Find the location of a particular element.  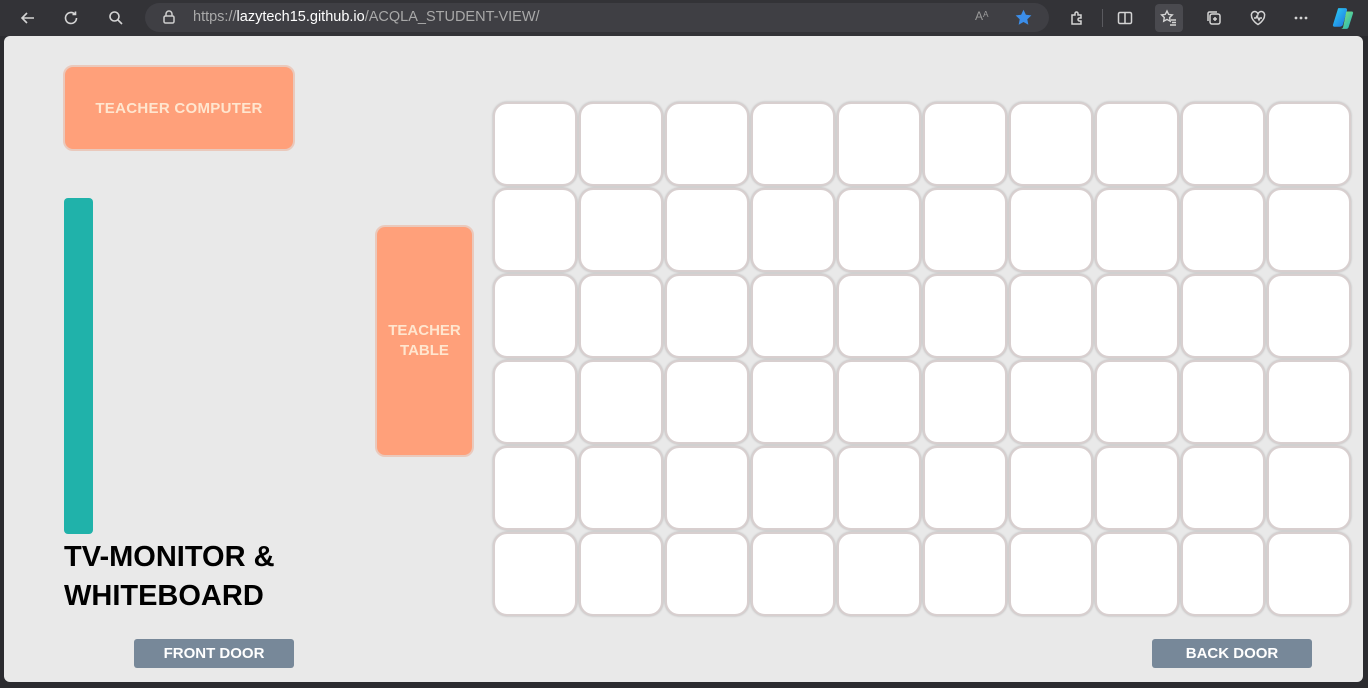

toolbar-divider is located at coordinates (1102, 18).